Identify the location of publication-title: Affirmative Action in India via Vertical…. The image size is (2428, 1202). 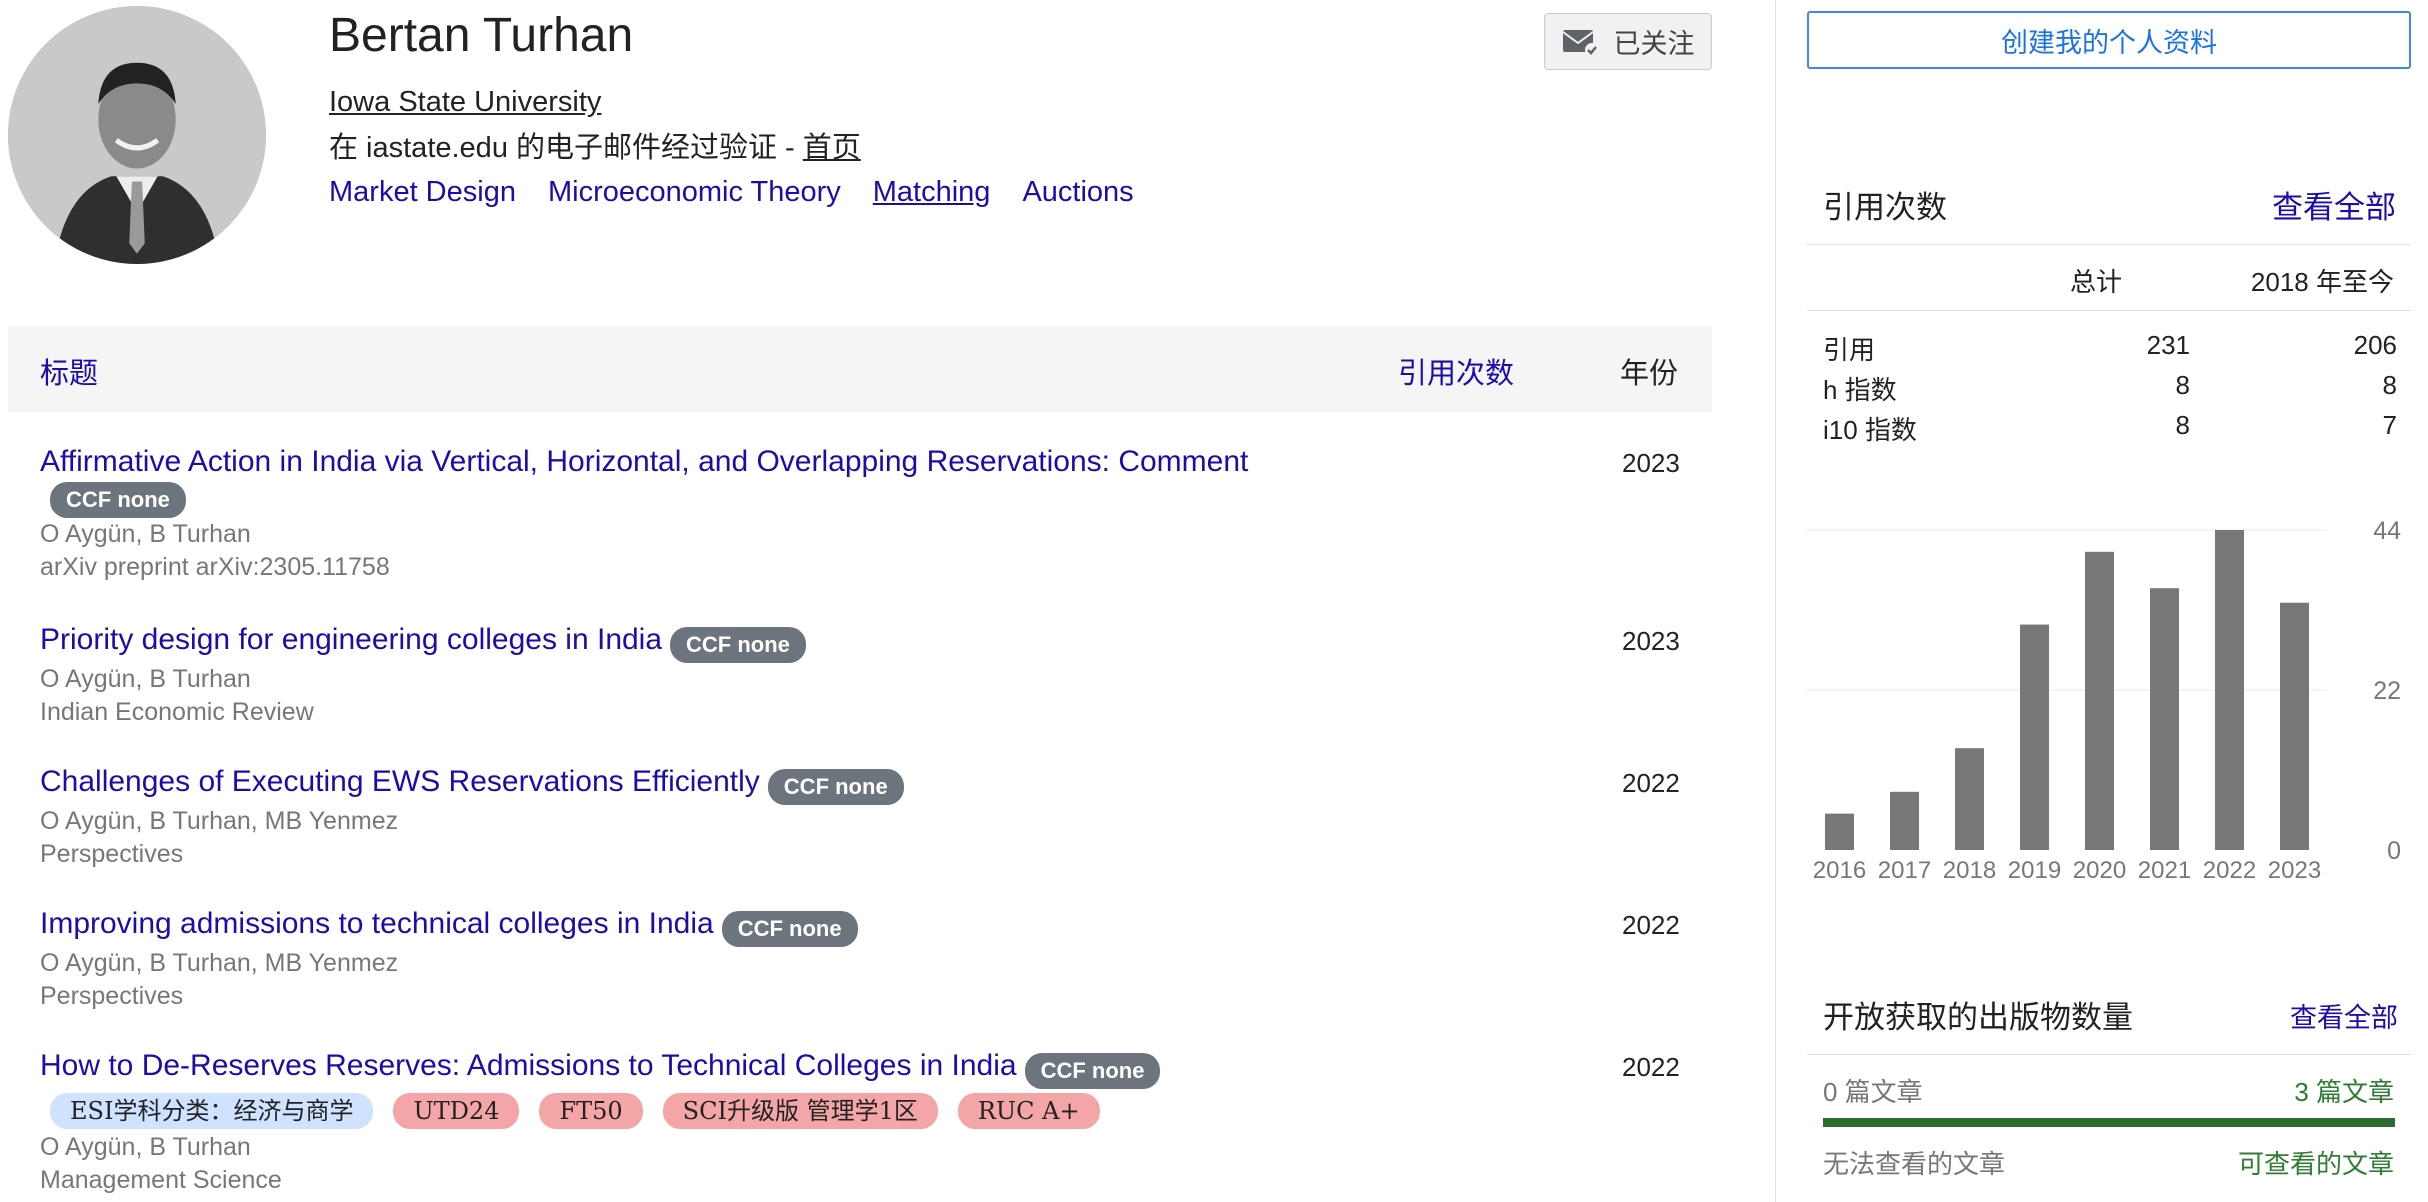
(644, 461).